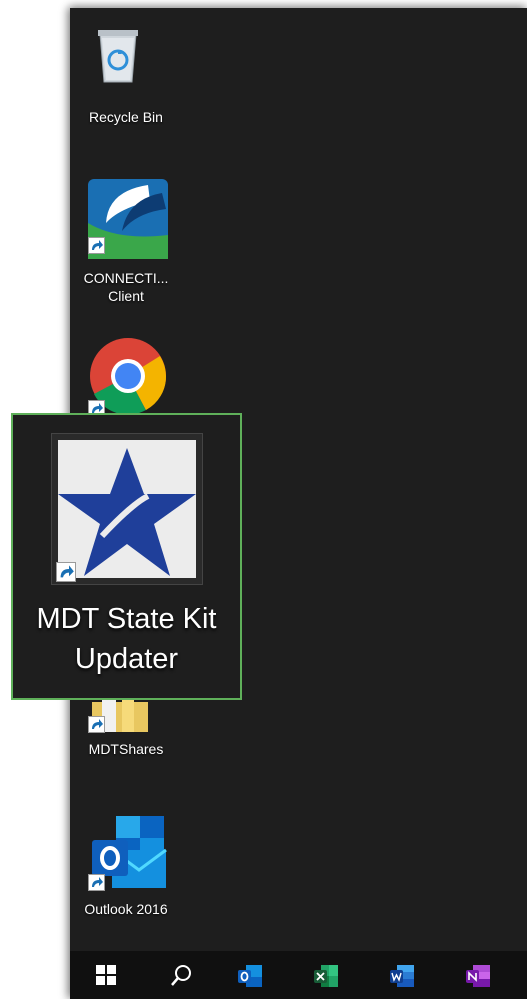 The image size is (527, 999). I want to click on mdt-state-kit-updater-label-line1: MDT State Kit, so click(126, 619).